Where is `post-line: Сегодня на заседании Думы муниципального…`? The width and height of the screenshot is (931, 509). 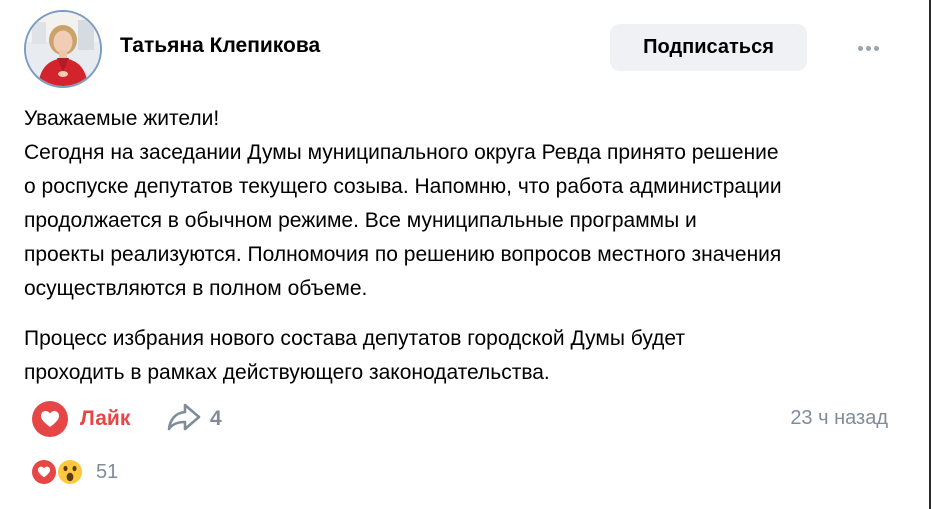 post-line: Сегодня на заседании Думы муниципального… is located at coordinates (401, 152).